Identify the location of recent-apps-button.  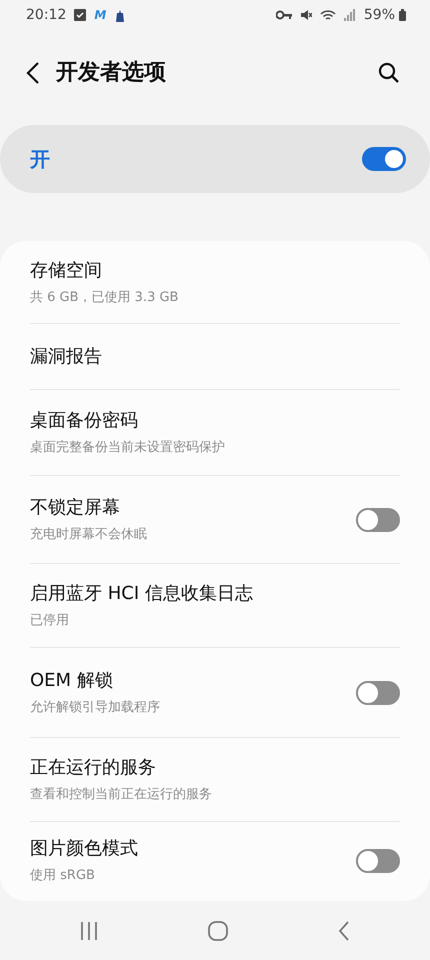
(89, 931).